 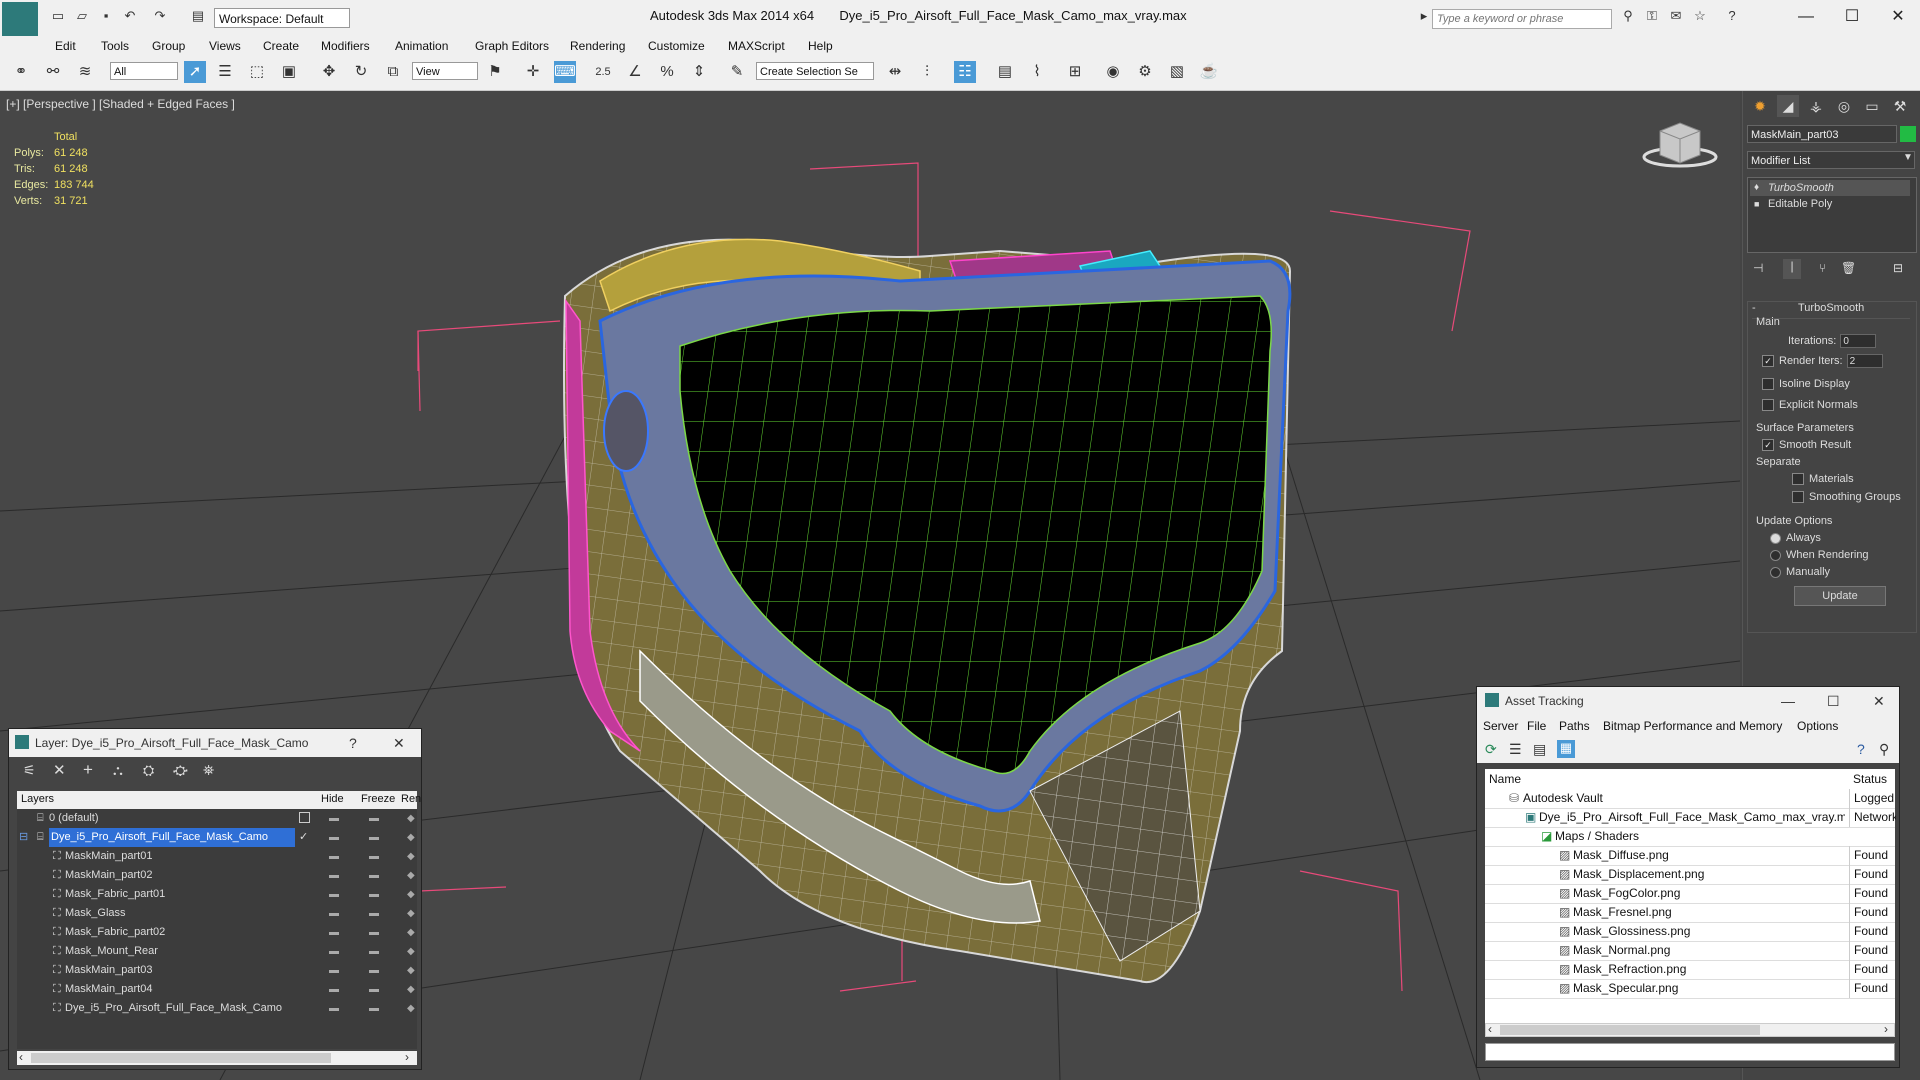 I want to click on create-layer-icon: +, so click(x=88, y=770).